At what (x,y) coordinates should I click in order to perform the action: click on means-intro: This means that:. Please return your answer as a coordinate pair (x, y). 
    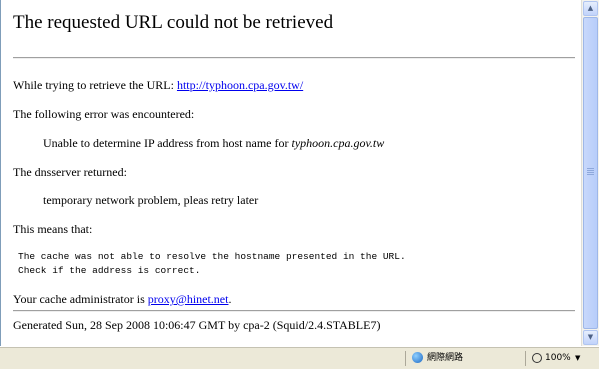
    Looking at the image, I should click on (53, 229).